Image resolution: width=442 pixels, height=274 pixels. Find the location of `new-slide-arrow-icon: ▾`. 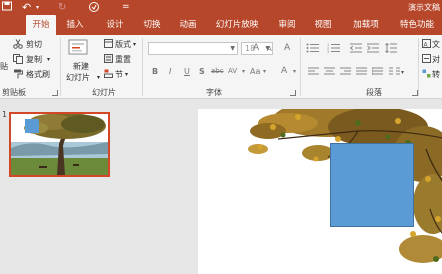

new-slide-arrow-icon: ▾ is located at coordinates (98, 77).